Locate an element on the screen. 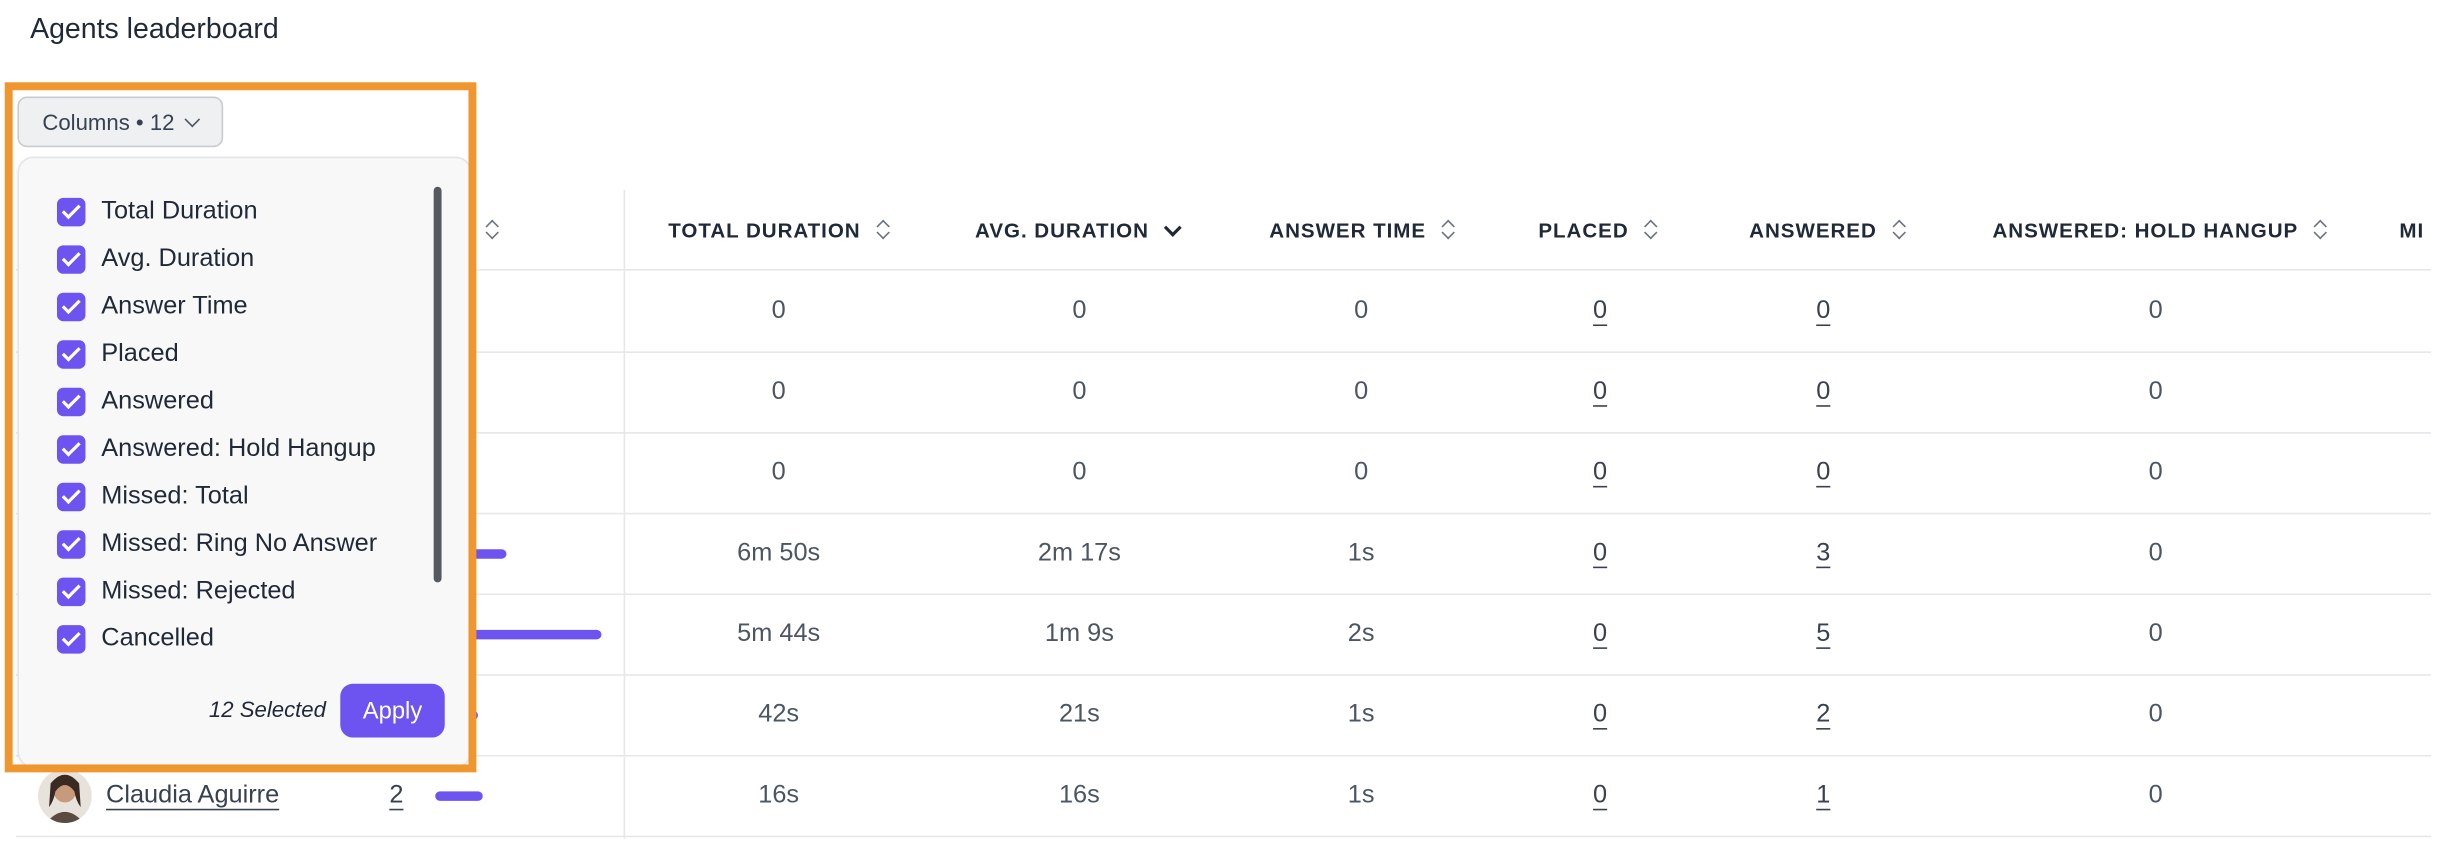 Image resolution: width=2447 pixels, height=848 pixels. column-option: Answered: Hold Hangup is located at coordinates (216, 449).